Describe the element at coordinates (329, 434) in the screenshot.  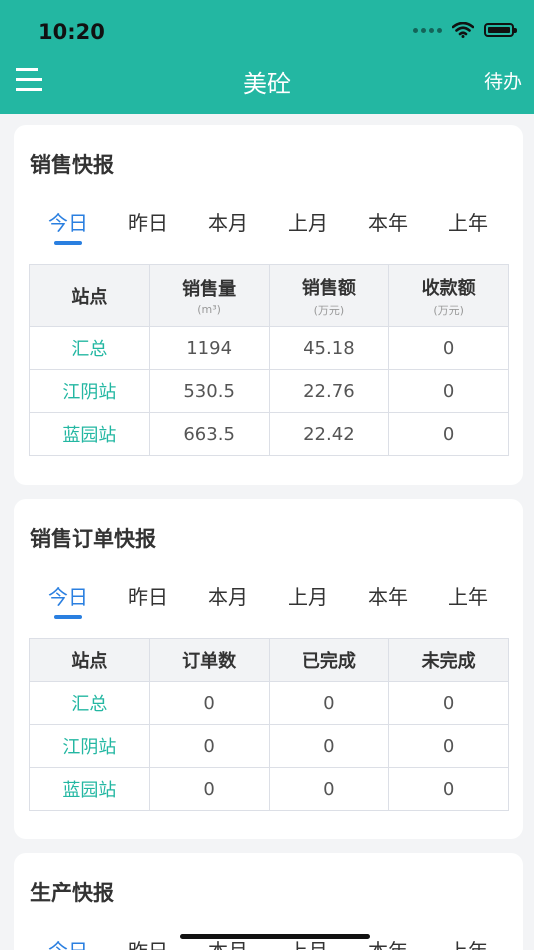
I see `table-cell: 22.42` at that location.